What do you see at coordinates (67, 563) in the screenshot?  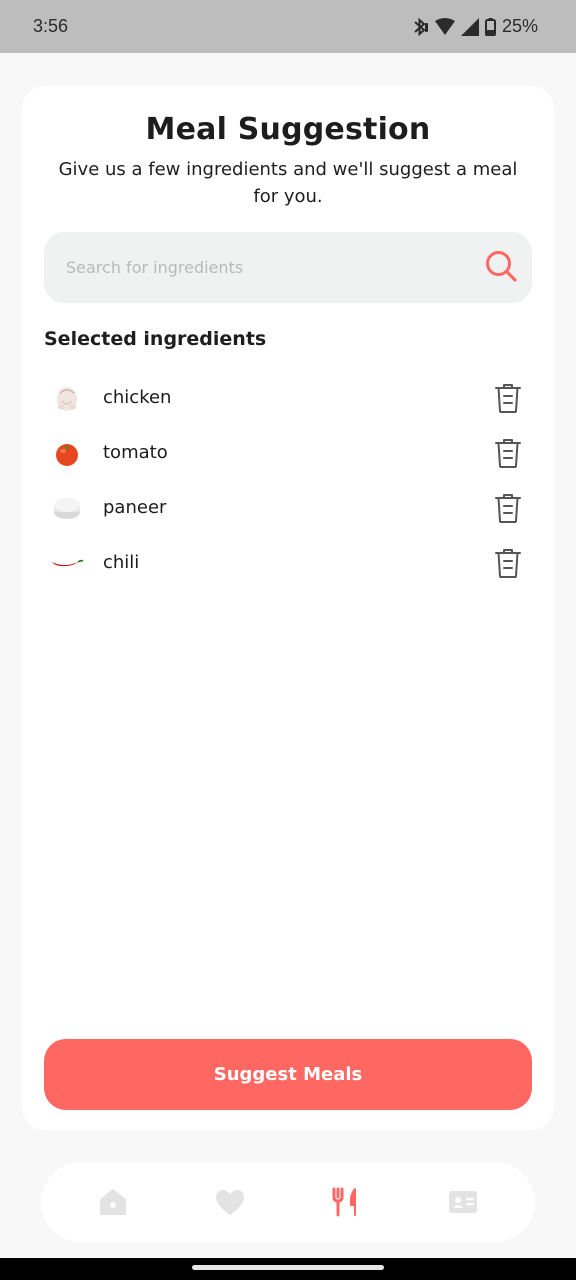 I see `chili-image` at bounding box center [67, 563].